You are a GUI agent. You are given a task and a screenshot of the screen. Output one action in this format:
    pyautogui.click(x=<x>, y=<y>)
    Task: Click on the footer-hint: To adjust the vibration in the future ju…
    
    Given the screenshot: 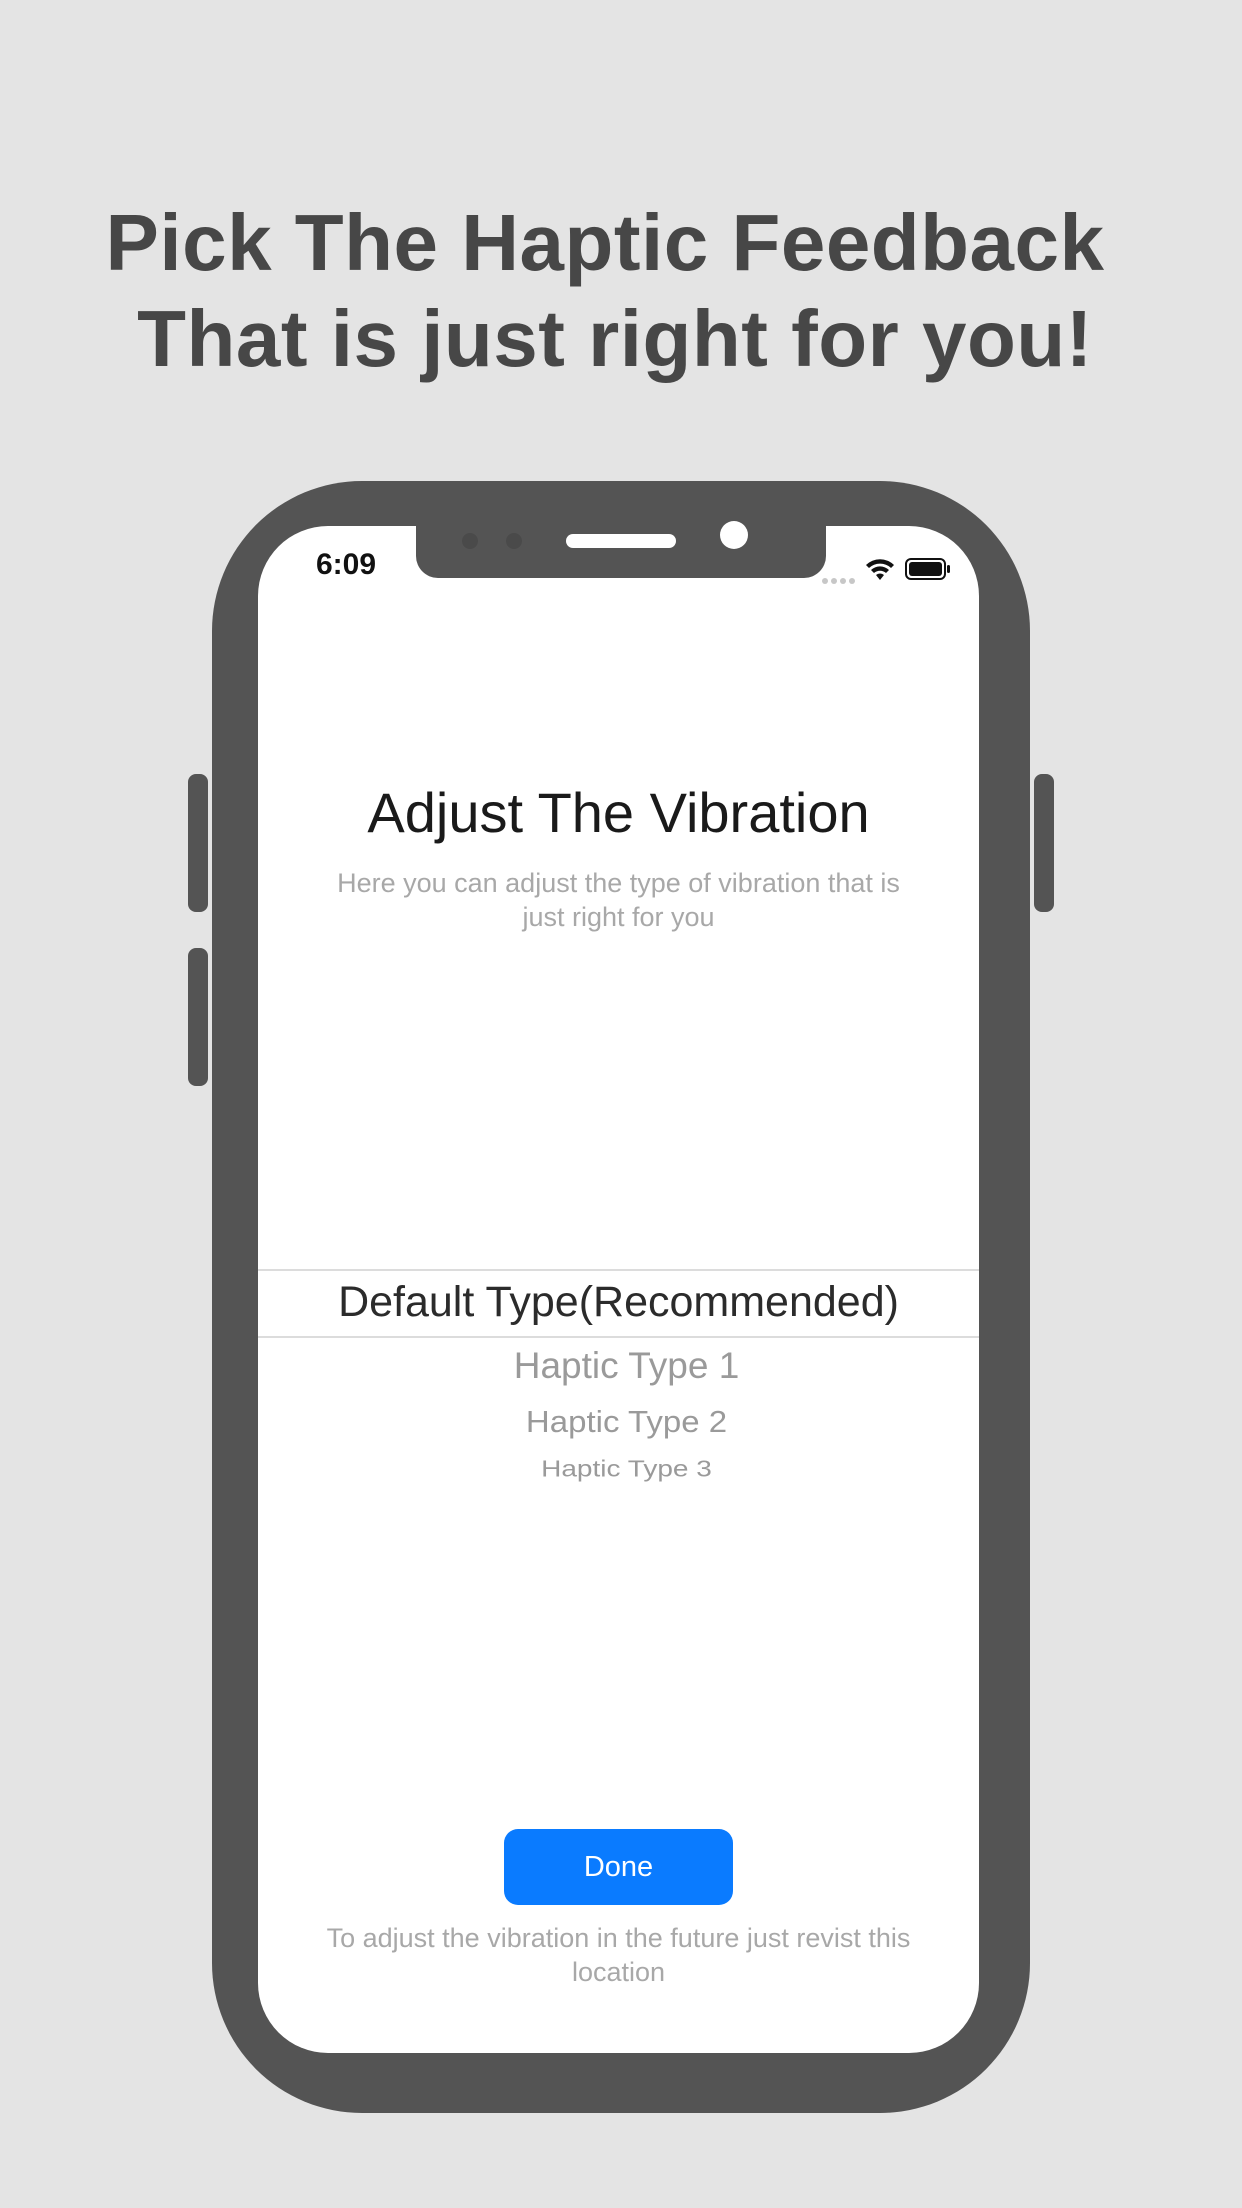 What is the action you would take?
    pyautogui.click(x=618, y=1955)
    